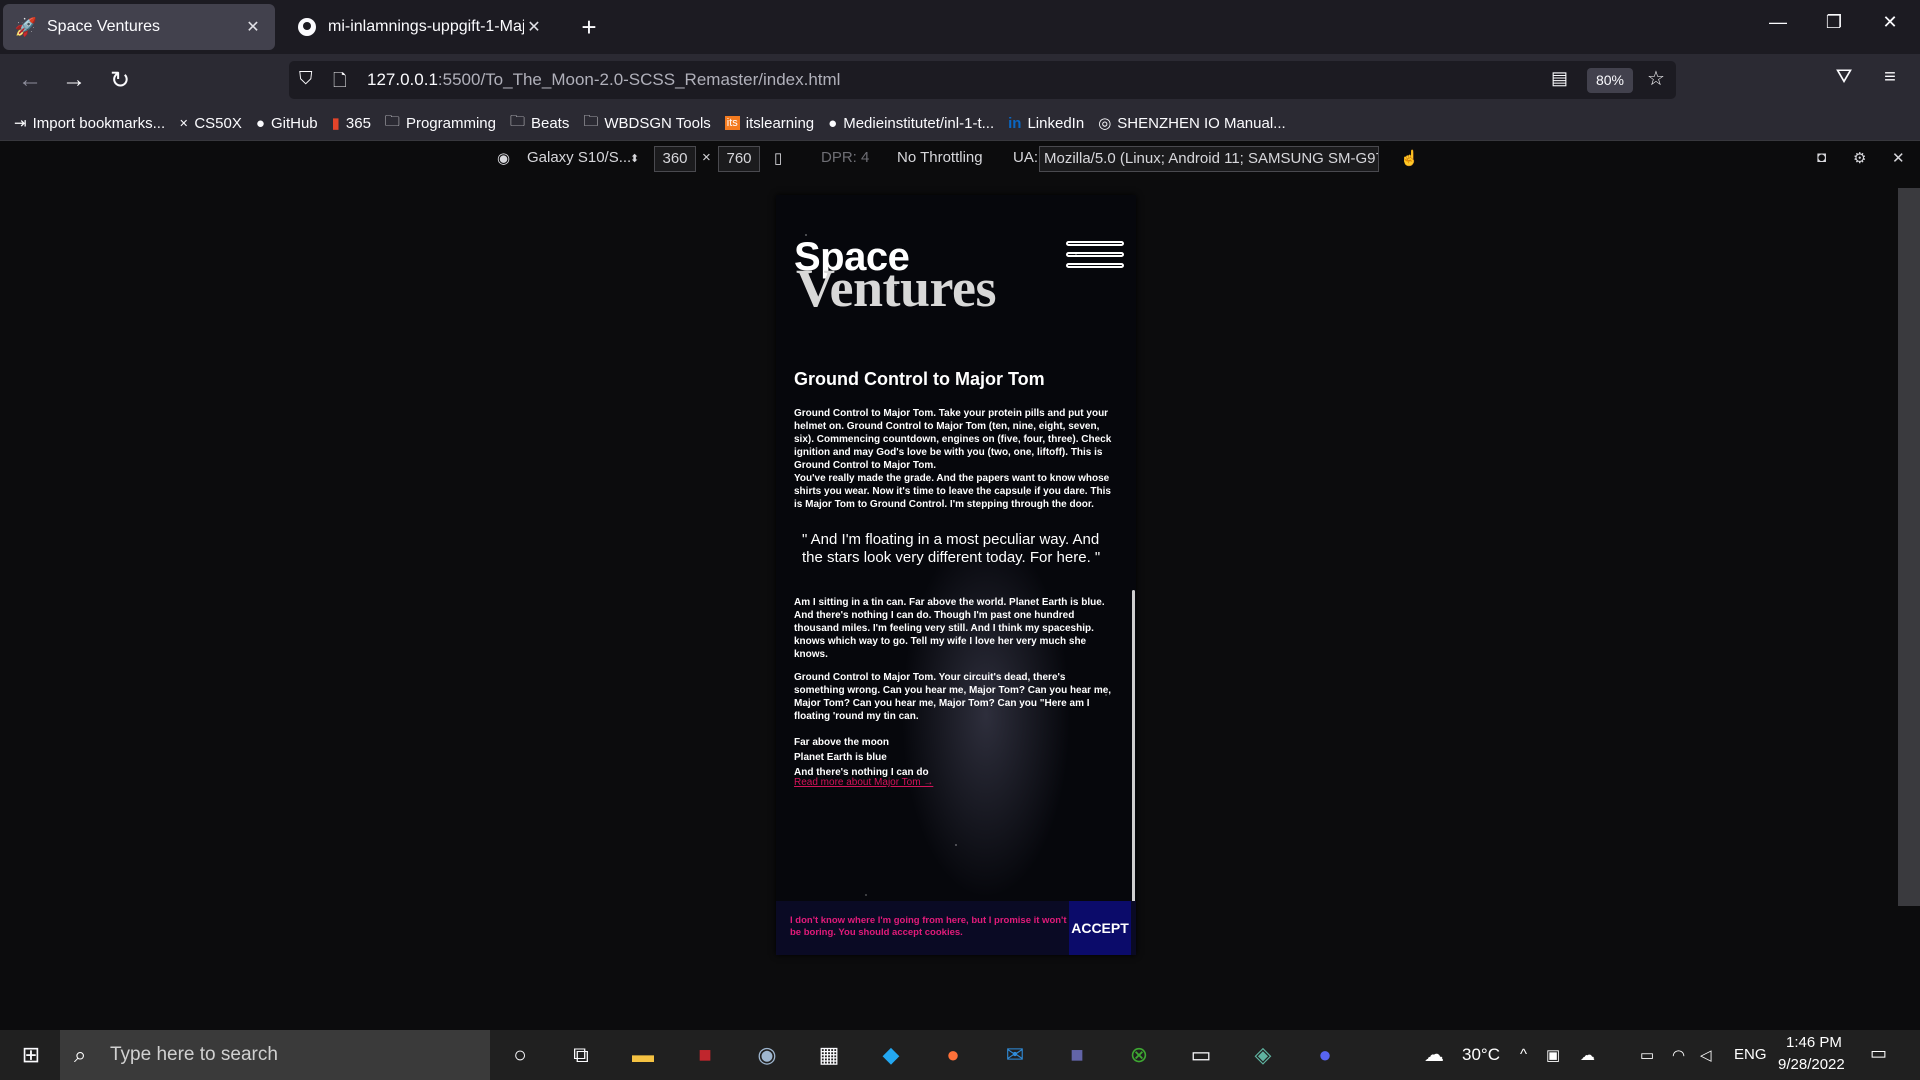  I want to click on settings-gear-icon: ⚙, so click(1859, 158).